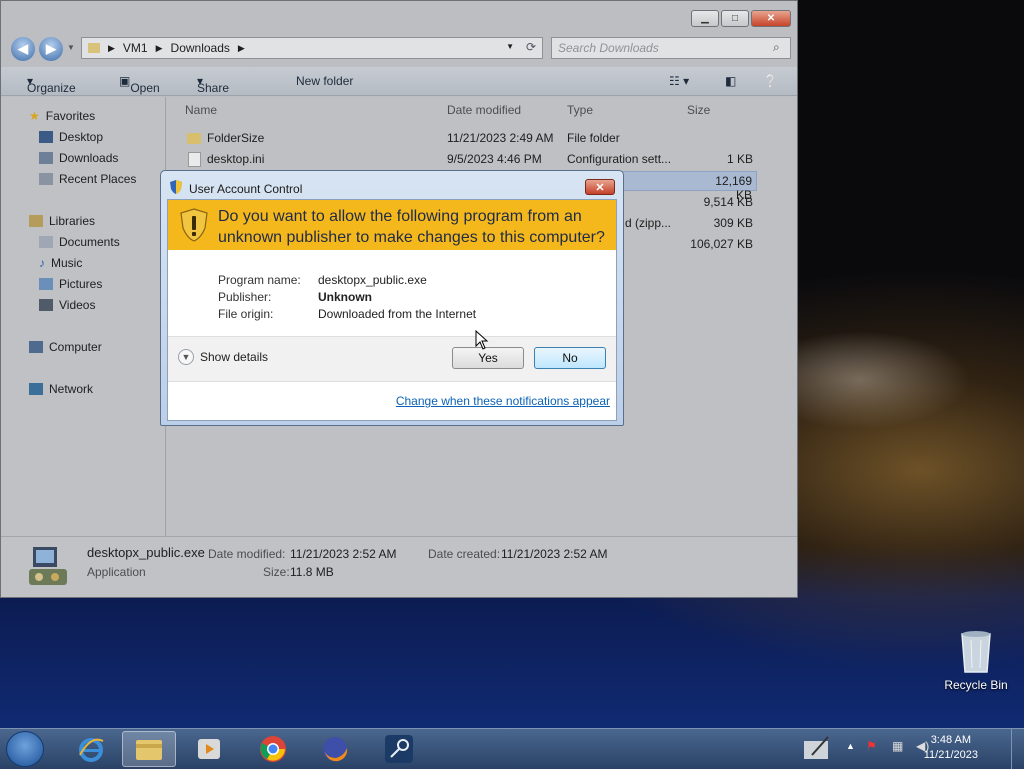 The height and width of the screenshot is (769, 1024). What do you see at coordinates (67, 305) in the screenshot?
I see `nav-videos: Videos` at bounding box center [67, 305].